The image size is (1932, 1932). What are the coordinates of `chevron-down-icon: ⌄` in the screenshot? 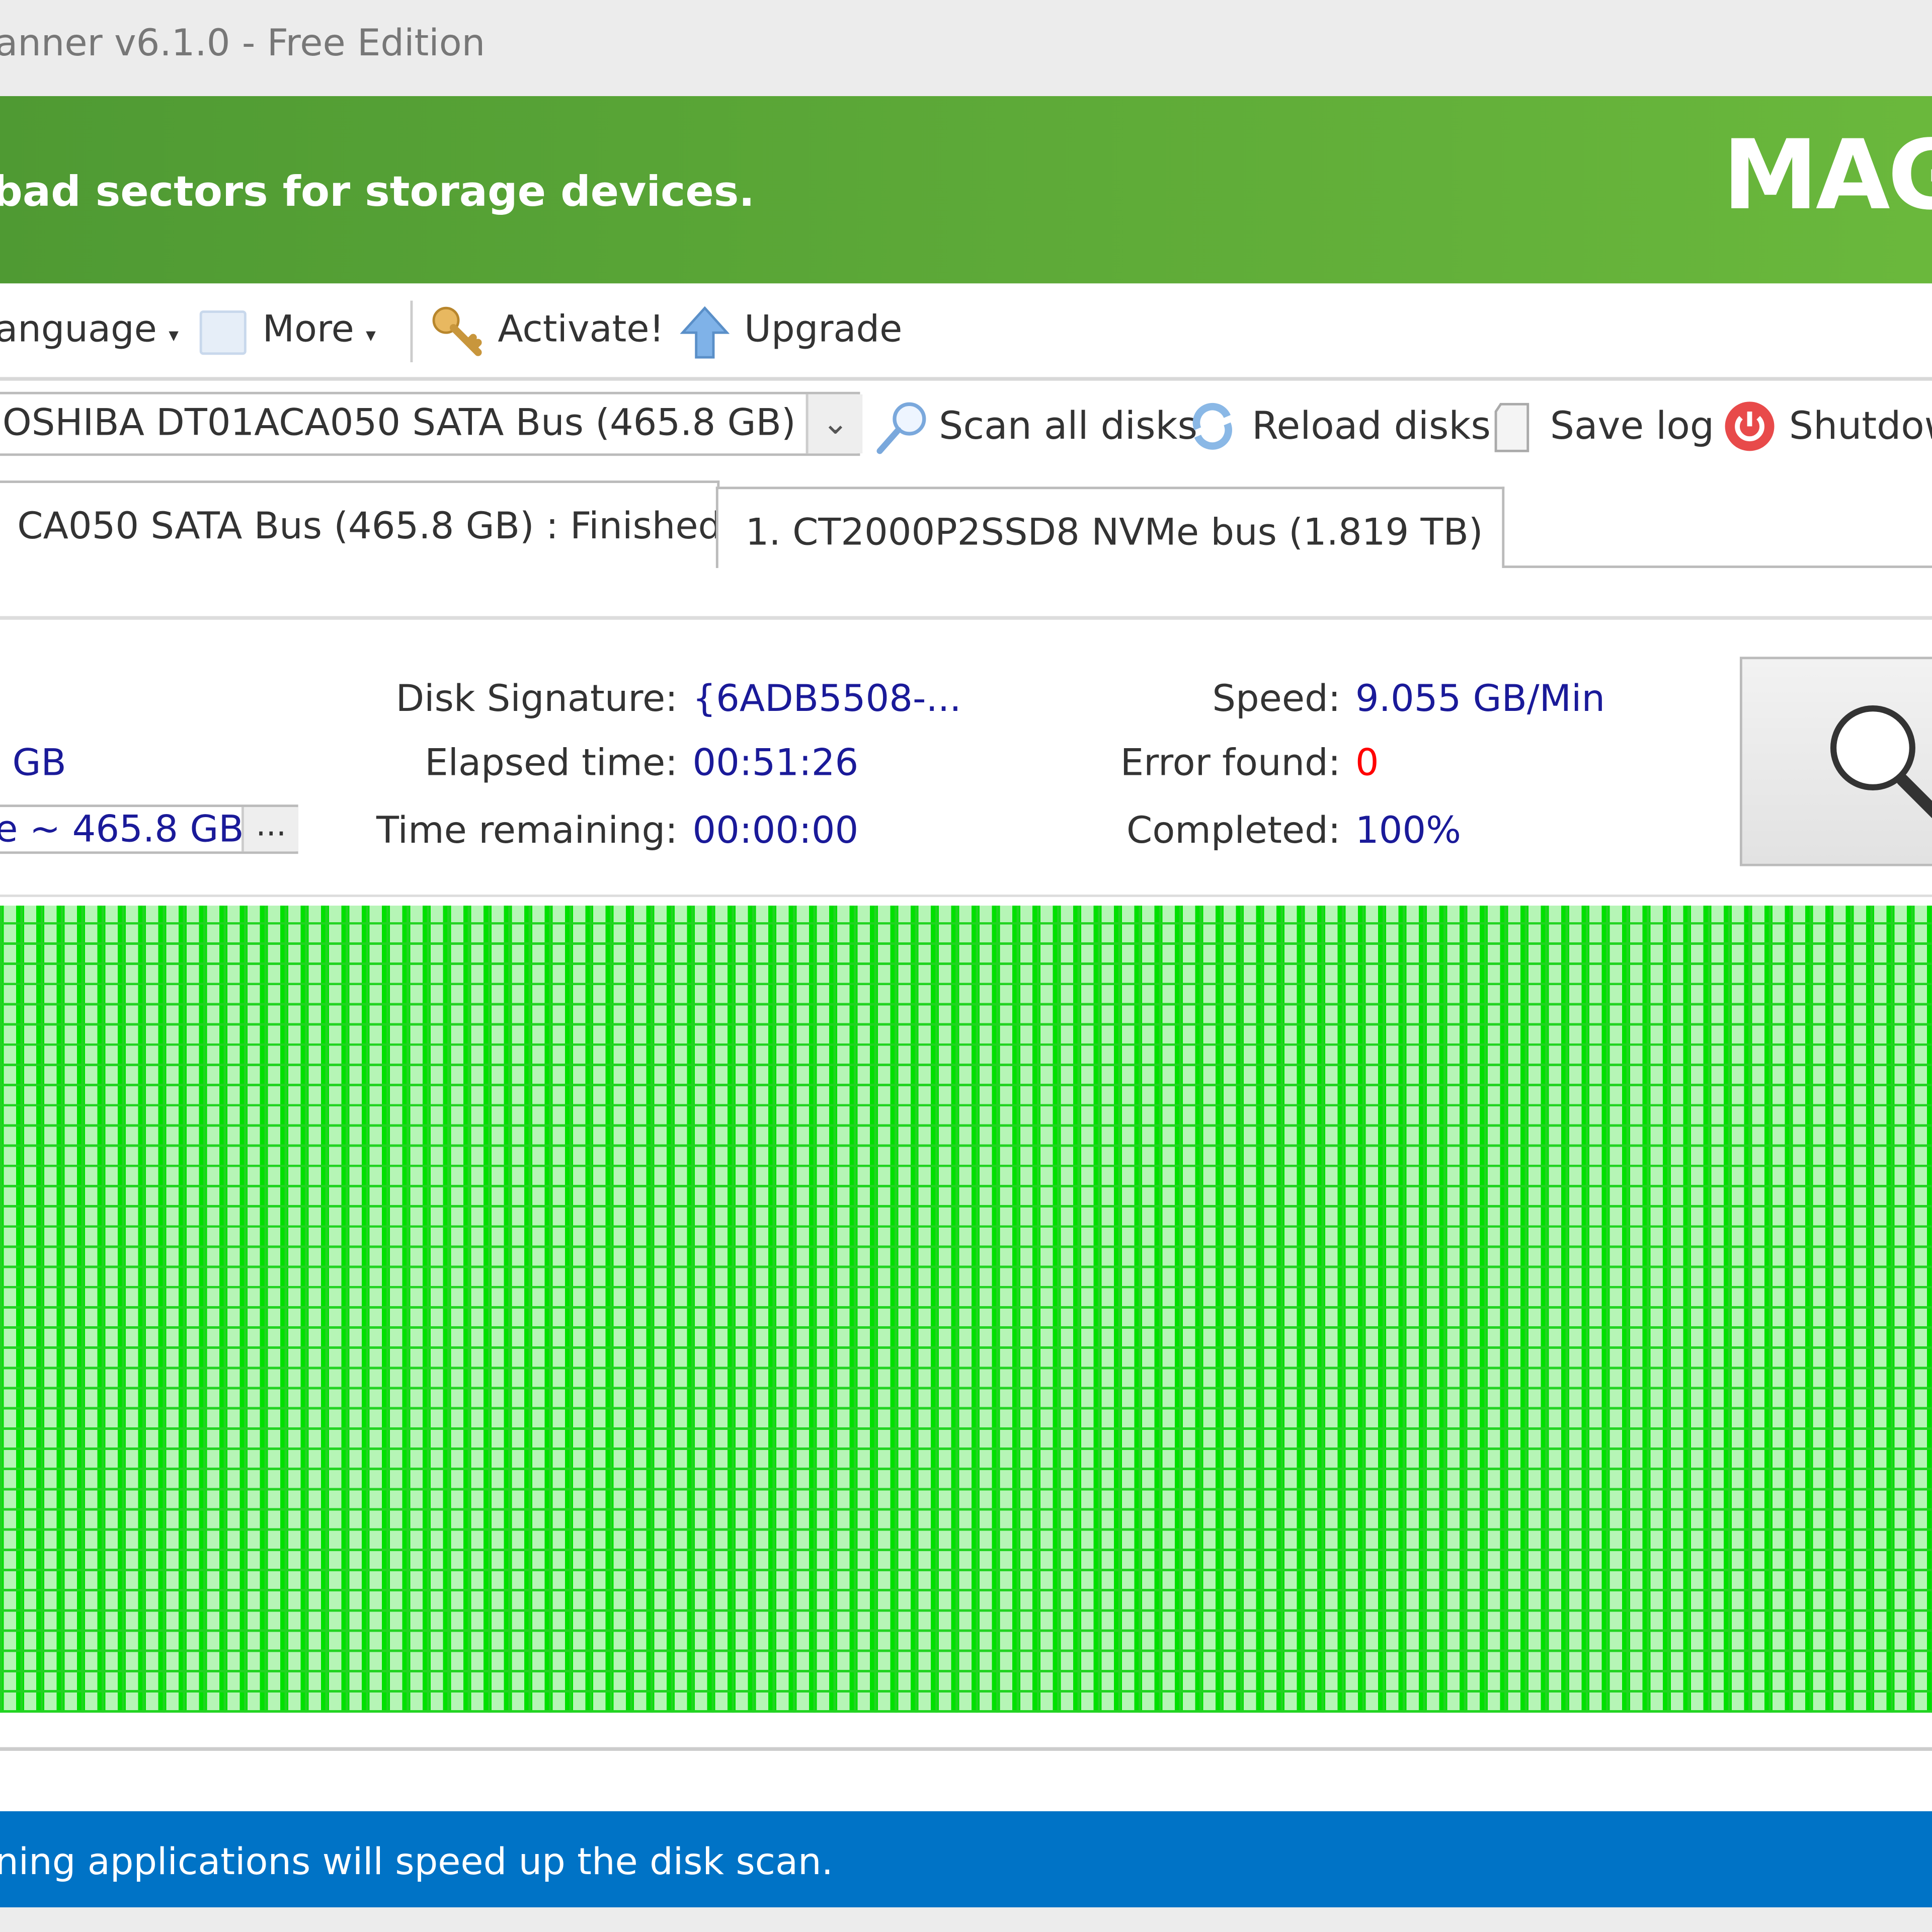 It's located at (834, 424).